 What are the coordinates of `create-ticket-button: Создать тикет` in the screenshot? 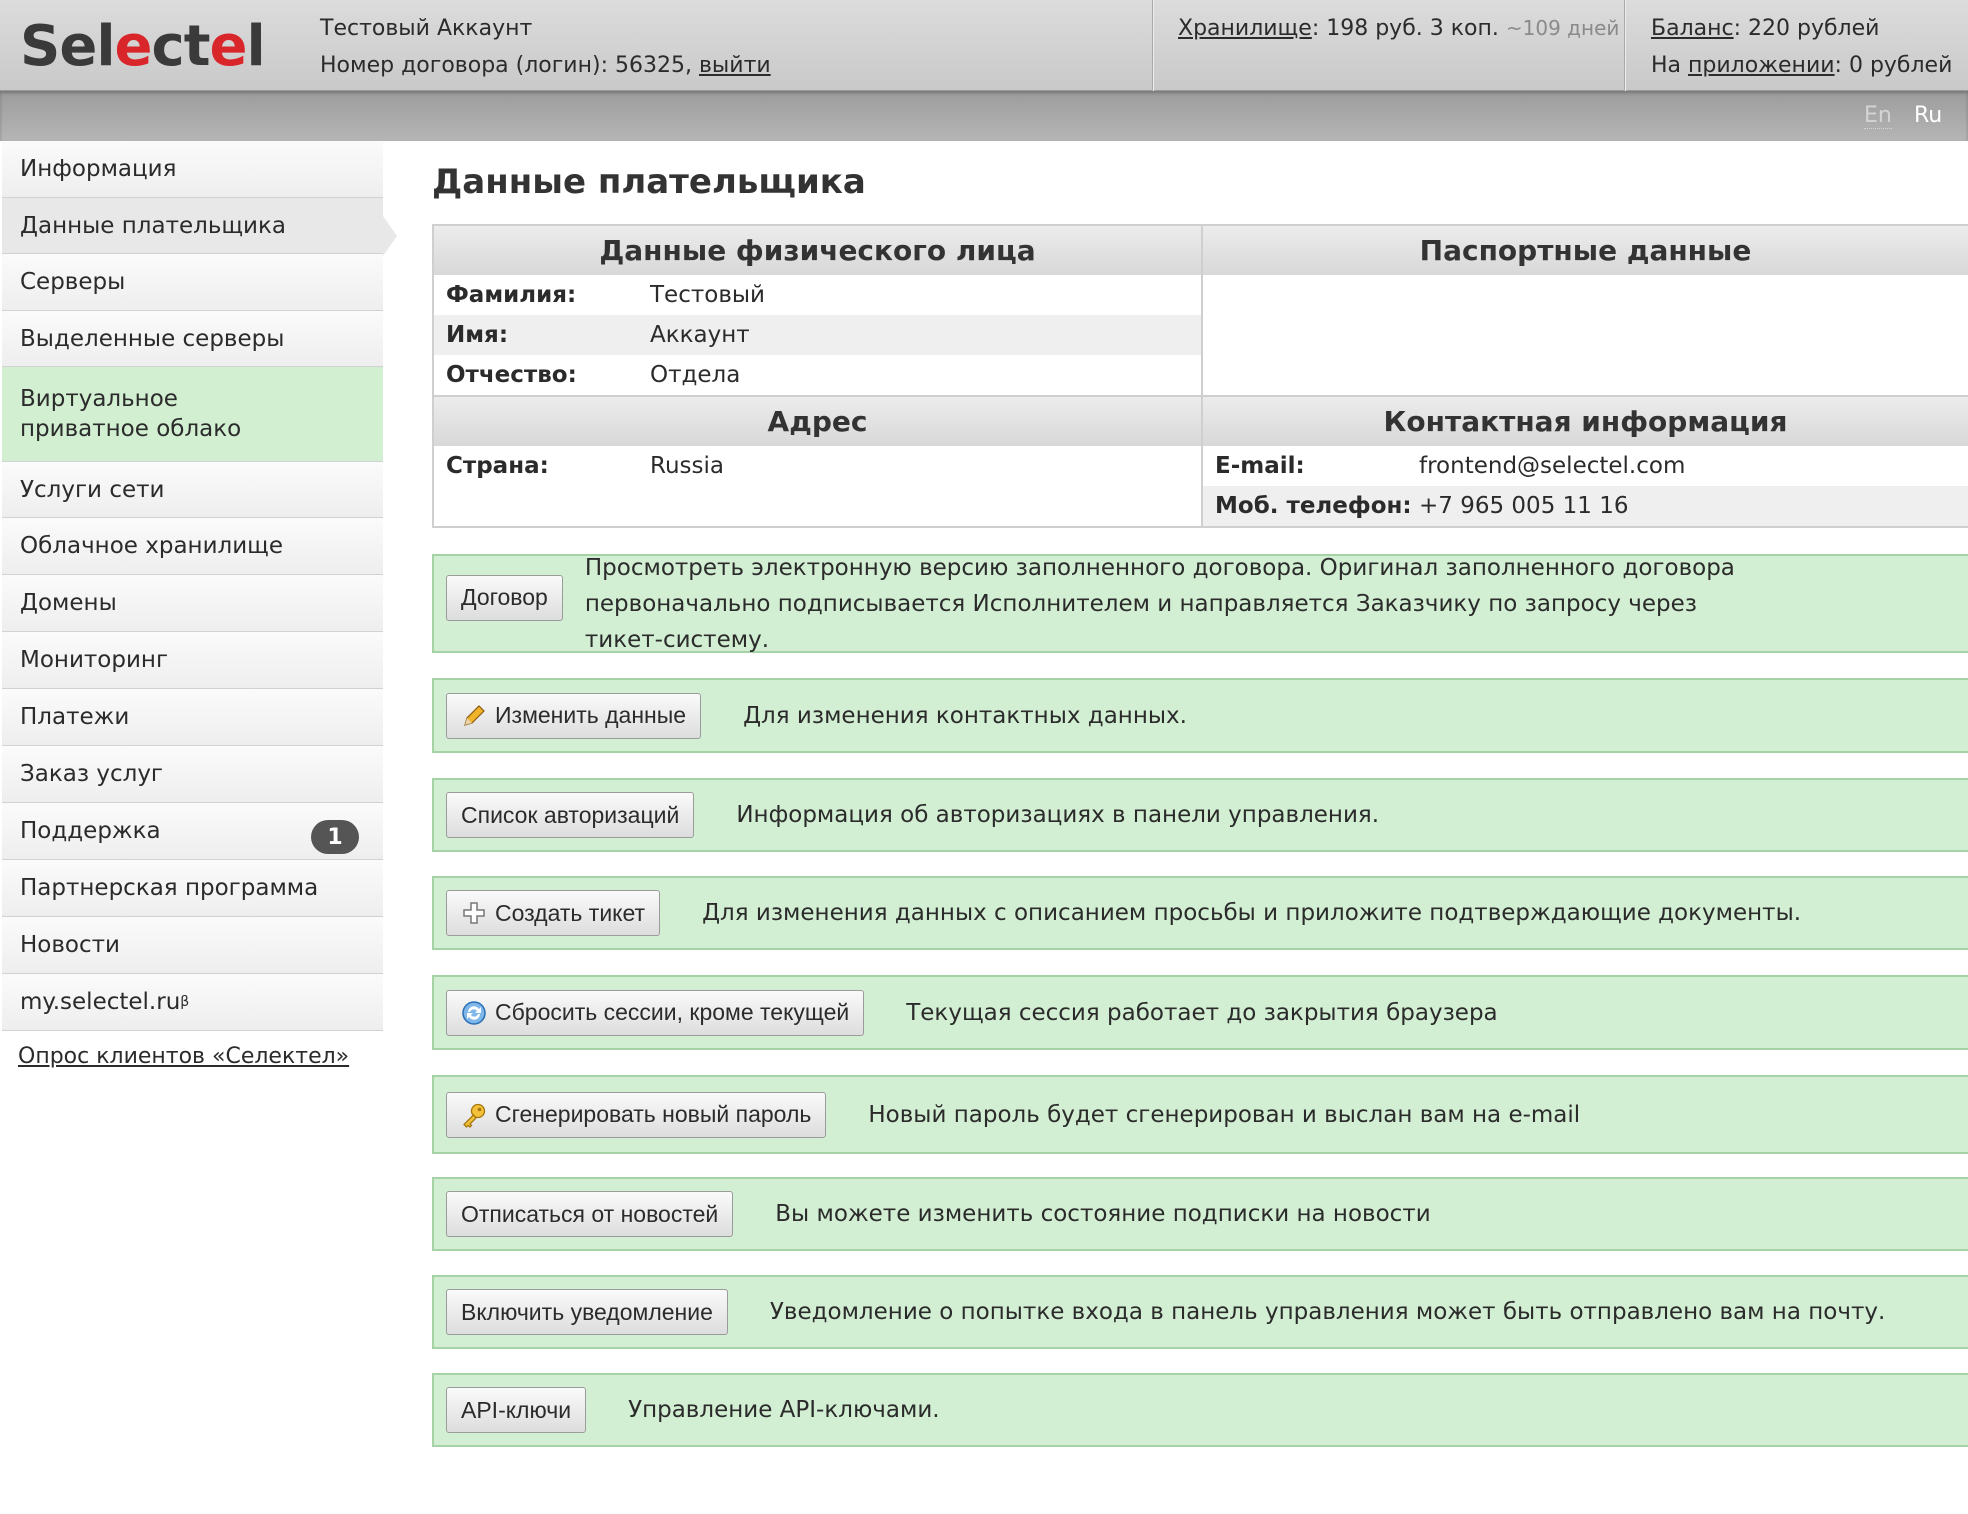 It's located at (553, 913).